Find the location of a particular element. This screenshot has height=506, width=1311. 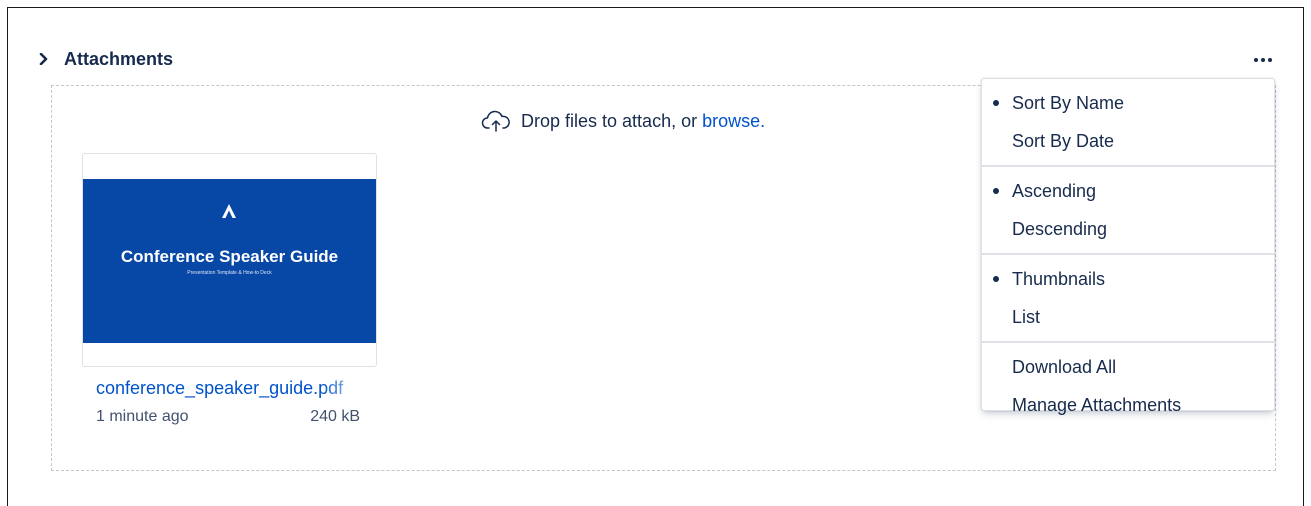

menu-item-label: Descending is located at coordinates (1060, 228).